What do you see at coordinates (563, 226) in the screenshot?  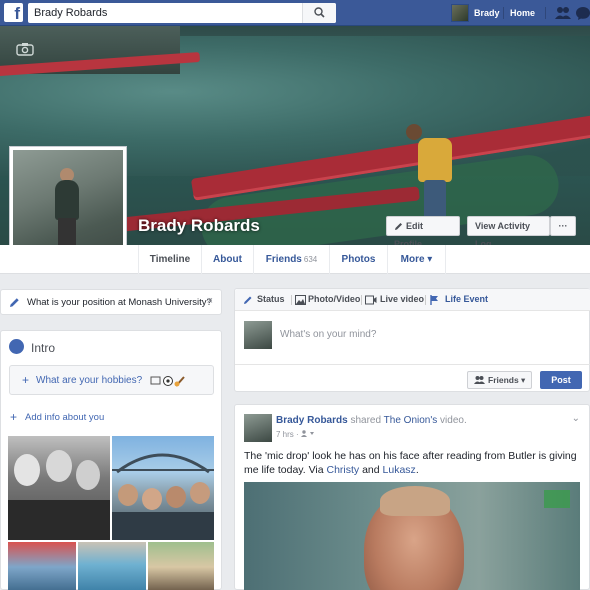 I see `more-options-button: ···` at bounding box center [563, 226].